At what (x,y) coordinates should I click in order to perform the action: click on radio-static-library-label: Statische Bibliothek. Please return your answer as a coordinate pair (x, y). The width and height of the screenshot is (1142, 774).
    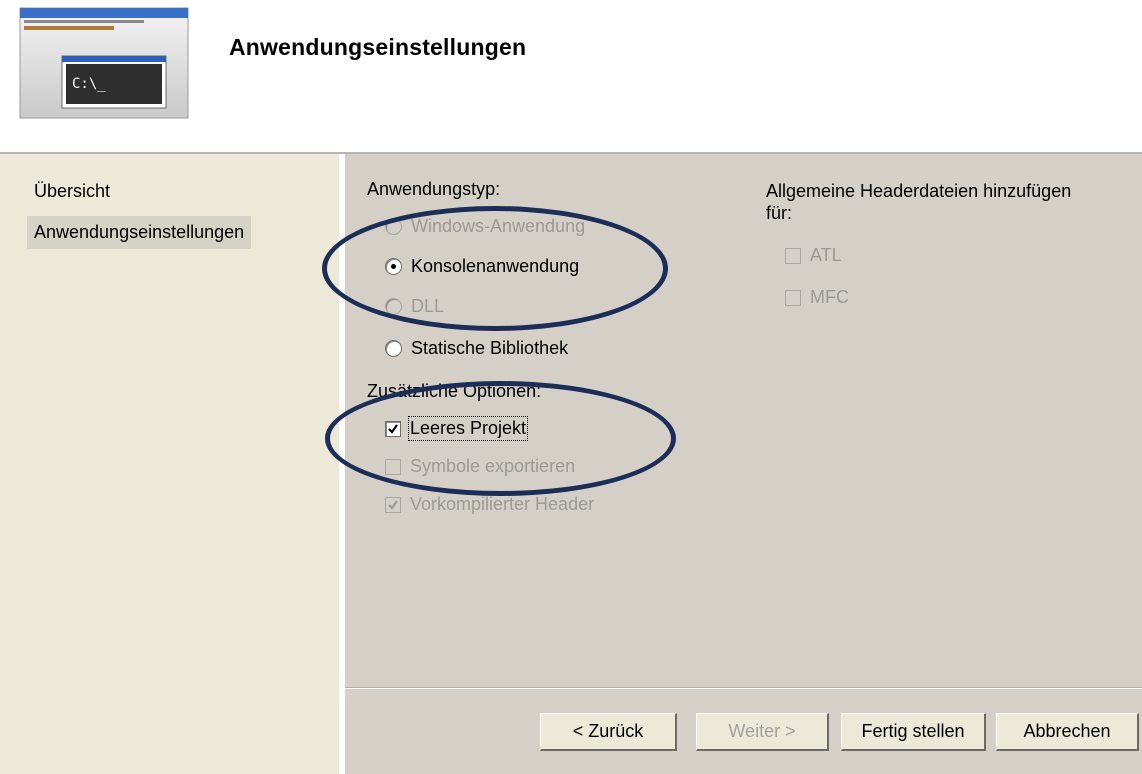
    Looking at the image, I should click on (490, 348).